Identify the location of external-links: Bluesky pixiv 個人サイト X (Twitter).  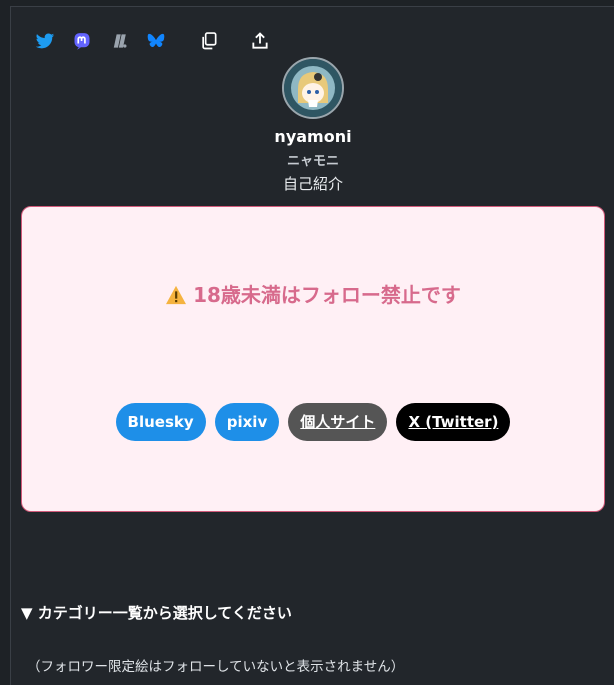
(313, 422).